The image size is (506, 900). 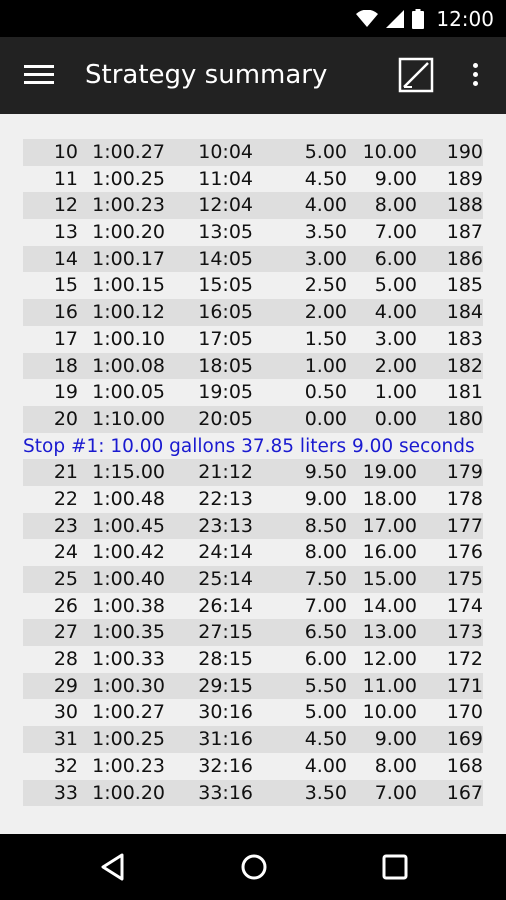 What do you see at coordinates (128, 312) in the screenshot?
I see `lap-time-cell: 1:00.12` at bounding box center [128, 312].